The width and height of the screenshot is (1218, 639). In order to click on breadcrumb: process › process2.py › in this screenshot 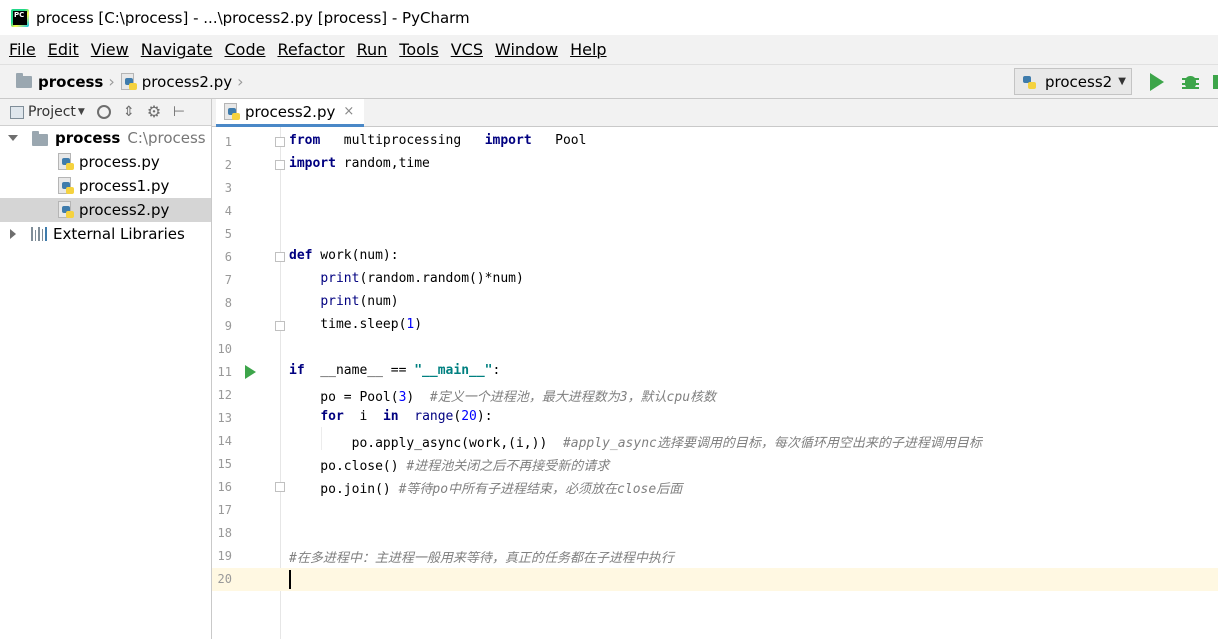, I will do `click(133, 81)`.